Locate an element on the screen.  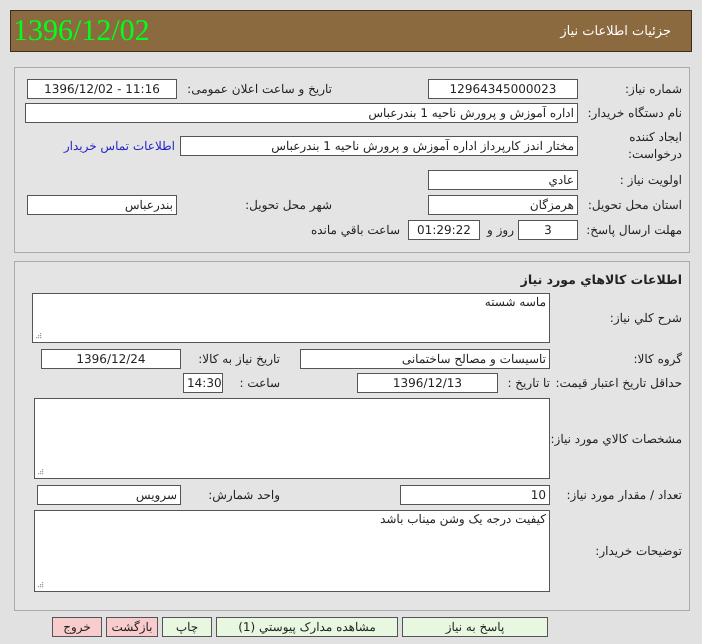
need-date-field: 1396/12/24 is located at coordinates (111, 359).